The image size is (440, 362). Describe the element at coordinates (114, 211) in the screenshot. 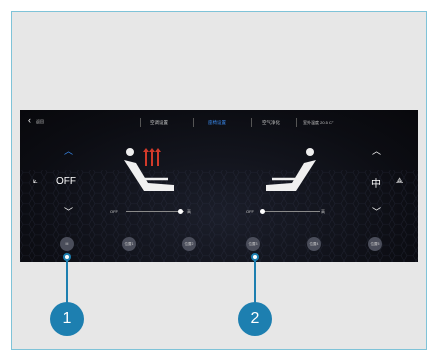

I see `left-slider-min-label: OFF` at that location.